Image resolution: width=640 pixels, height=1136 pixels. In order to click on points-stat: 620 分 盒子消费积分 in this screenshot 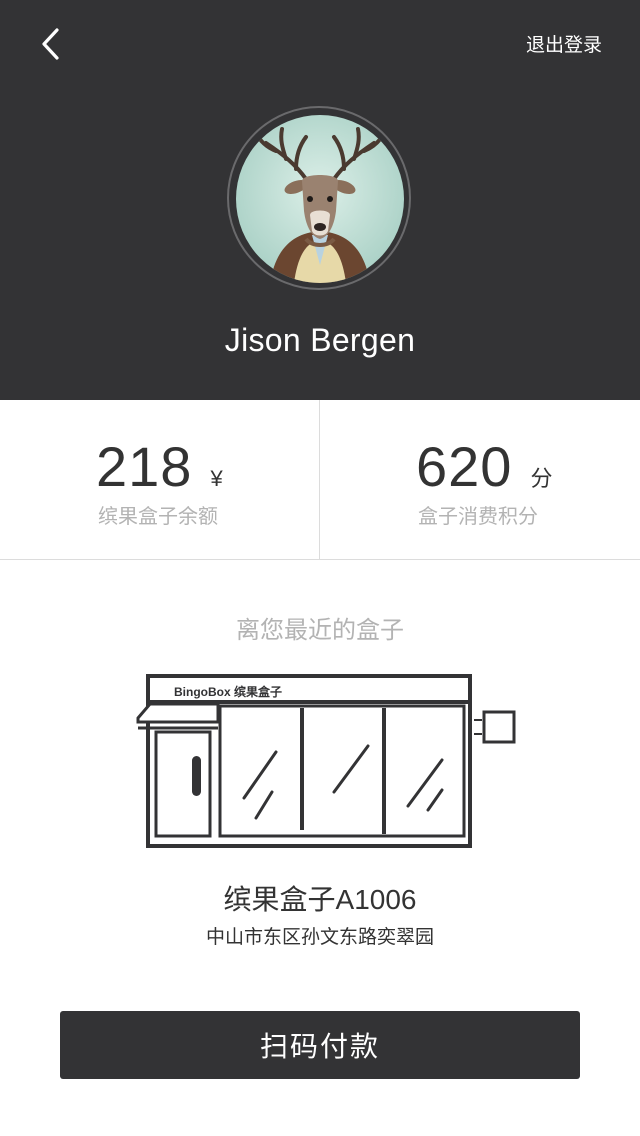, I will do `click(480, 480)`.